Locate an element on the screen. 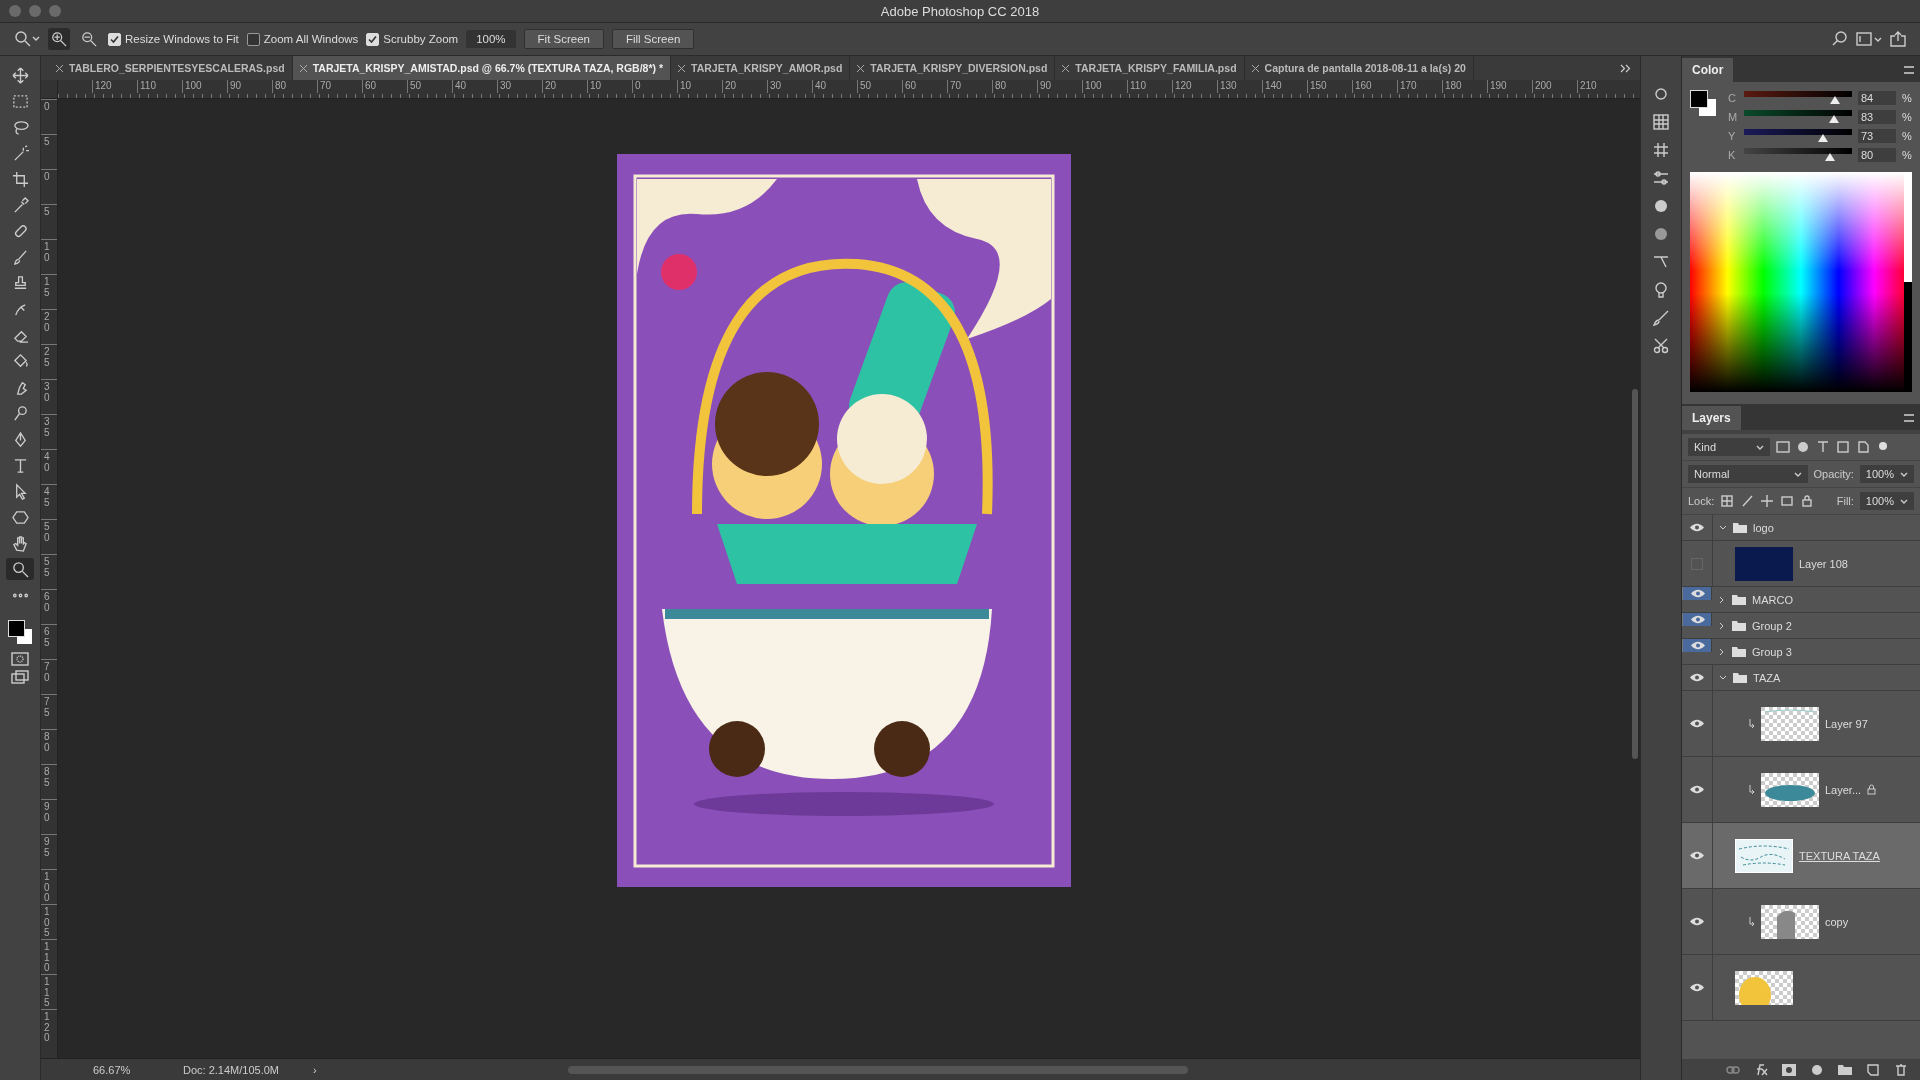  folder-icon is located at coordinates (1845, 1070).